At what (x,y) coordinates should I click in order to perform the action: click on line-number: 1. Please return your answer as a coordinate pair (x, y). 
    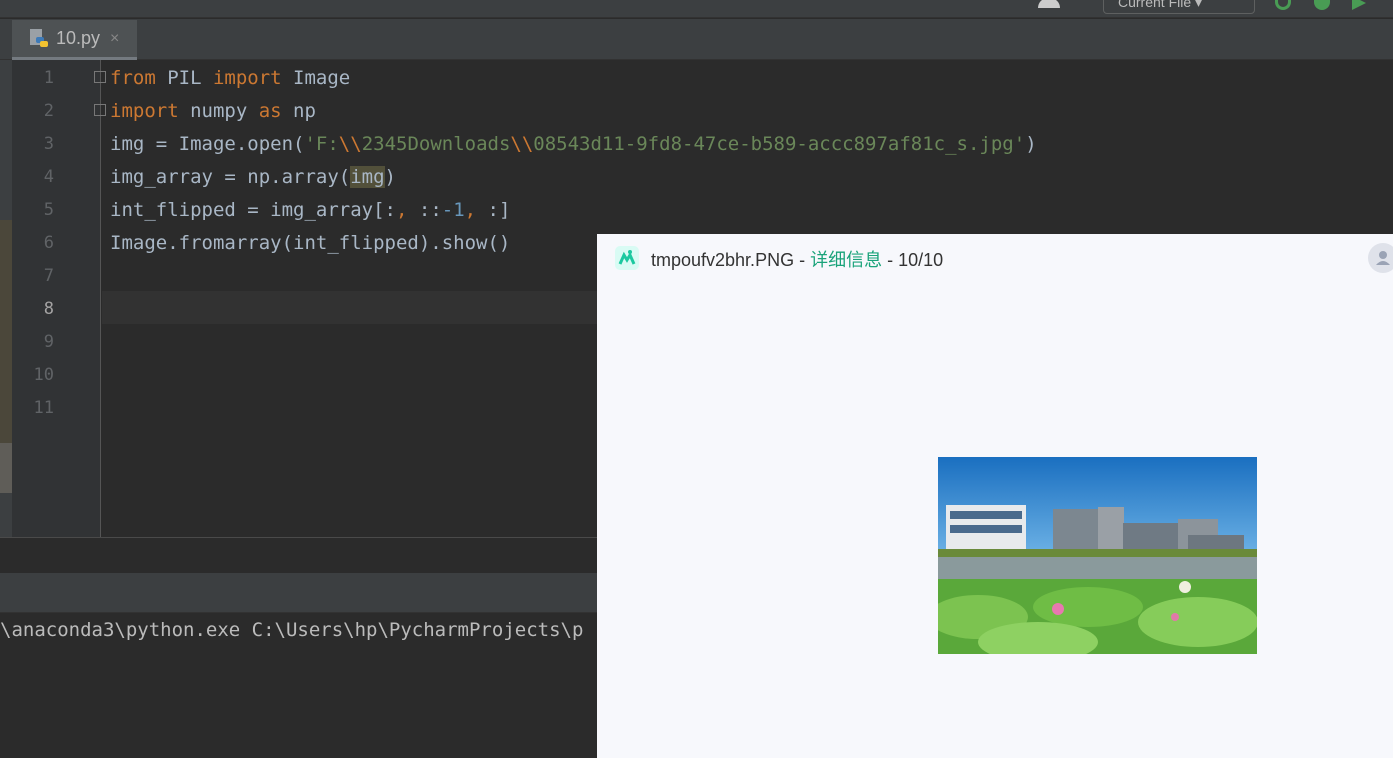
    Looking at the image, I should click on (48, 78).